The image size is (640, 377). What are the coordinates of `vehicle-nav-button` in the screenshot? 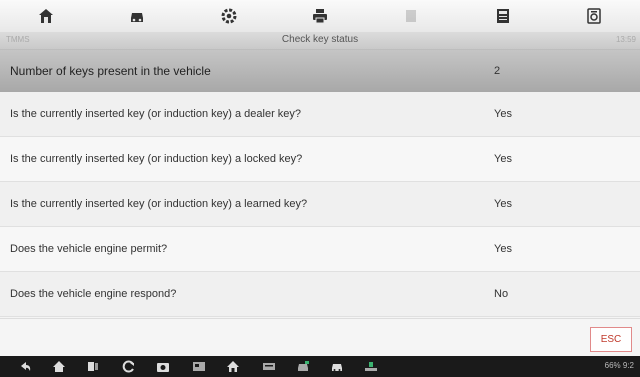 It's located at (303, 366).